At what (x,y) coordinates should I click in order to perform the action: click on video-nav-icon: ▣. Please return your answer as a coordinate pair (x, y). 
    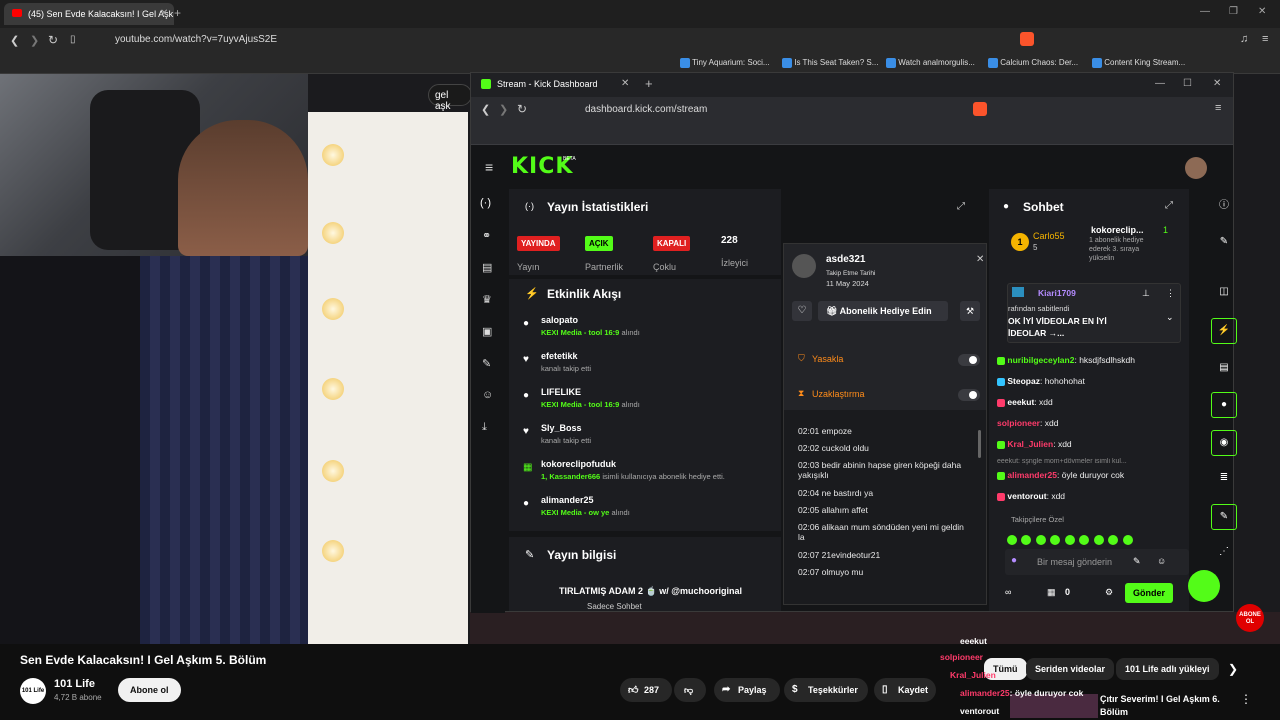
    Looking at the image, I should click on (487, 331).